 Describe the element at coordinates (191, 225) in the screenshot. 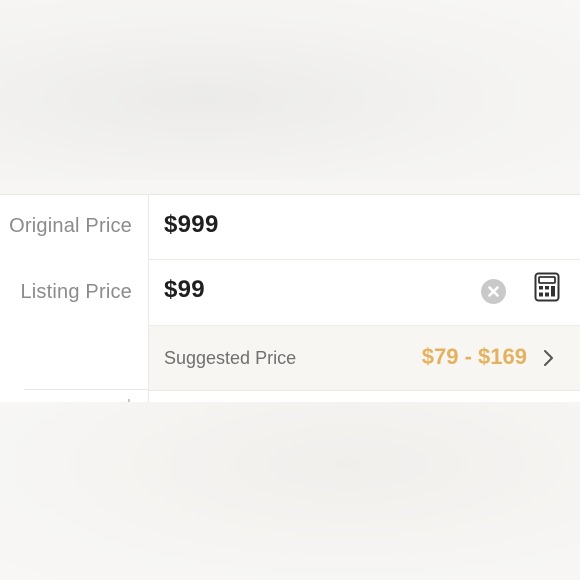

I see `original-price-value: $999` at that location.